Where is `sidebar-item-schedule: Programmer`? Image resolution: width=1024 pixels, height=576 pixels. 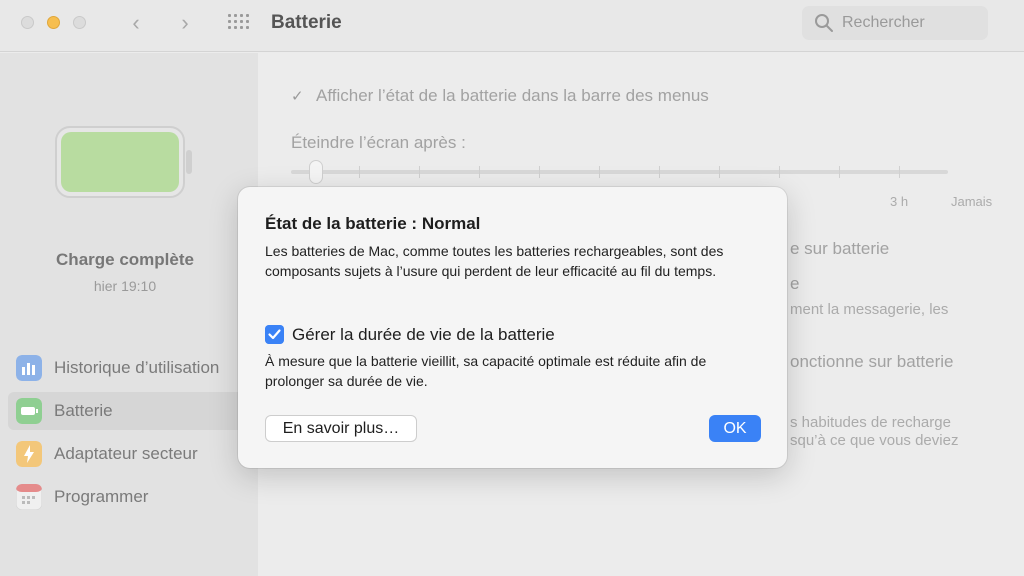
sidebar-item-schedule: Programmer is located at coordinates (131, 497).